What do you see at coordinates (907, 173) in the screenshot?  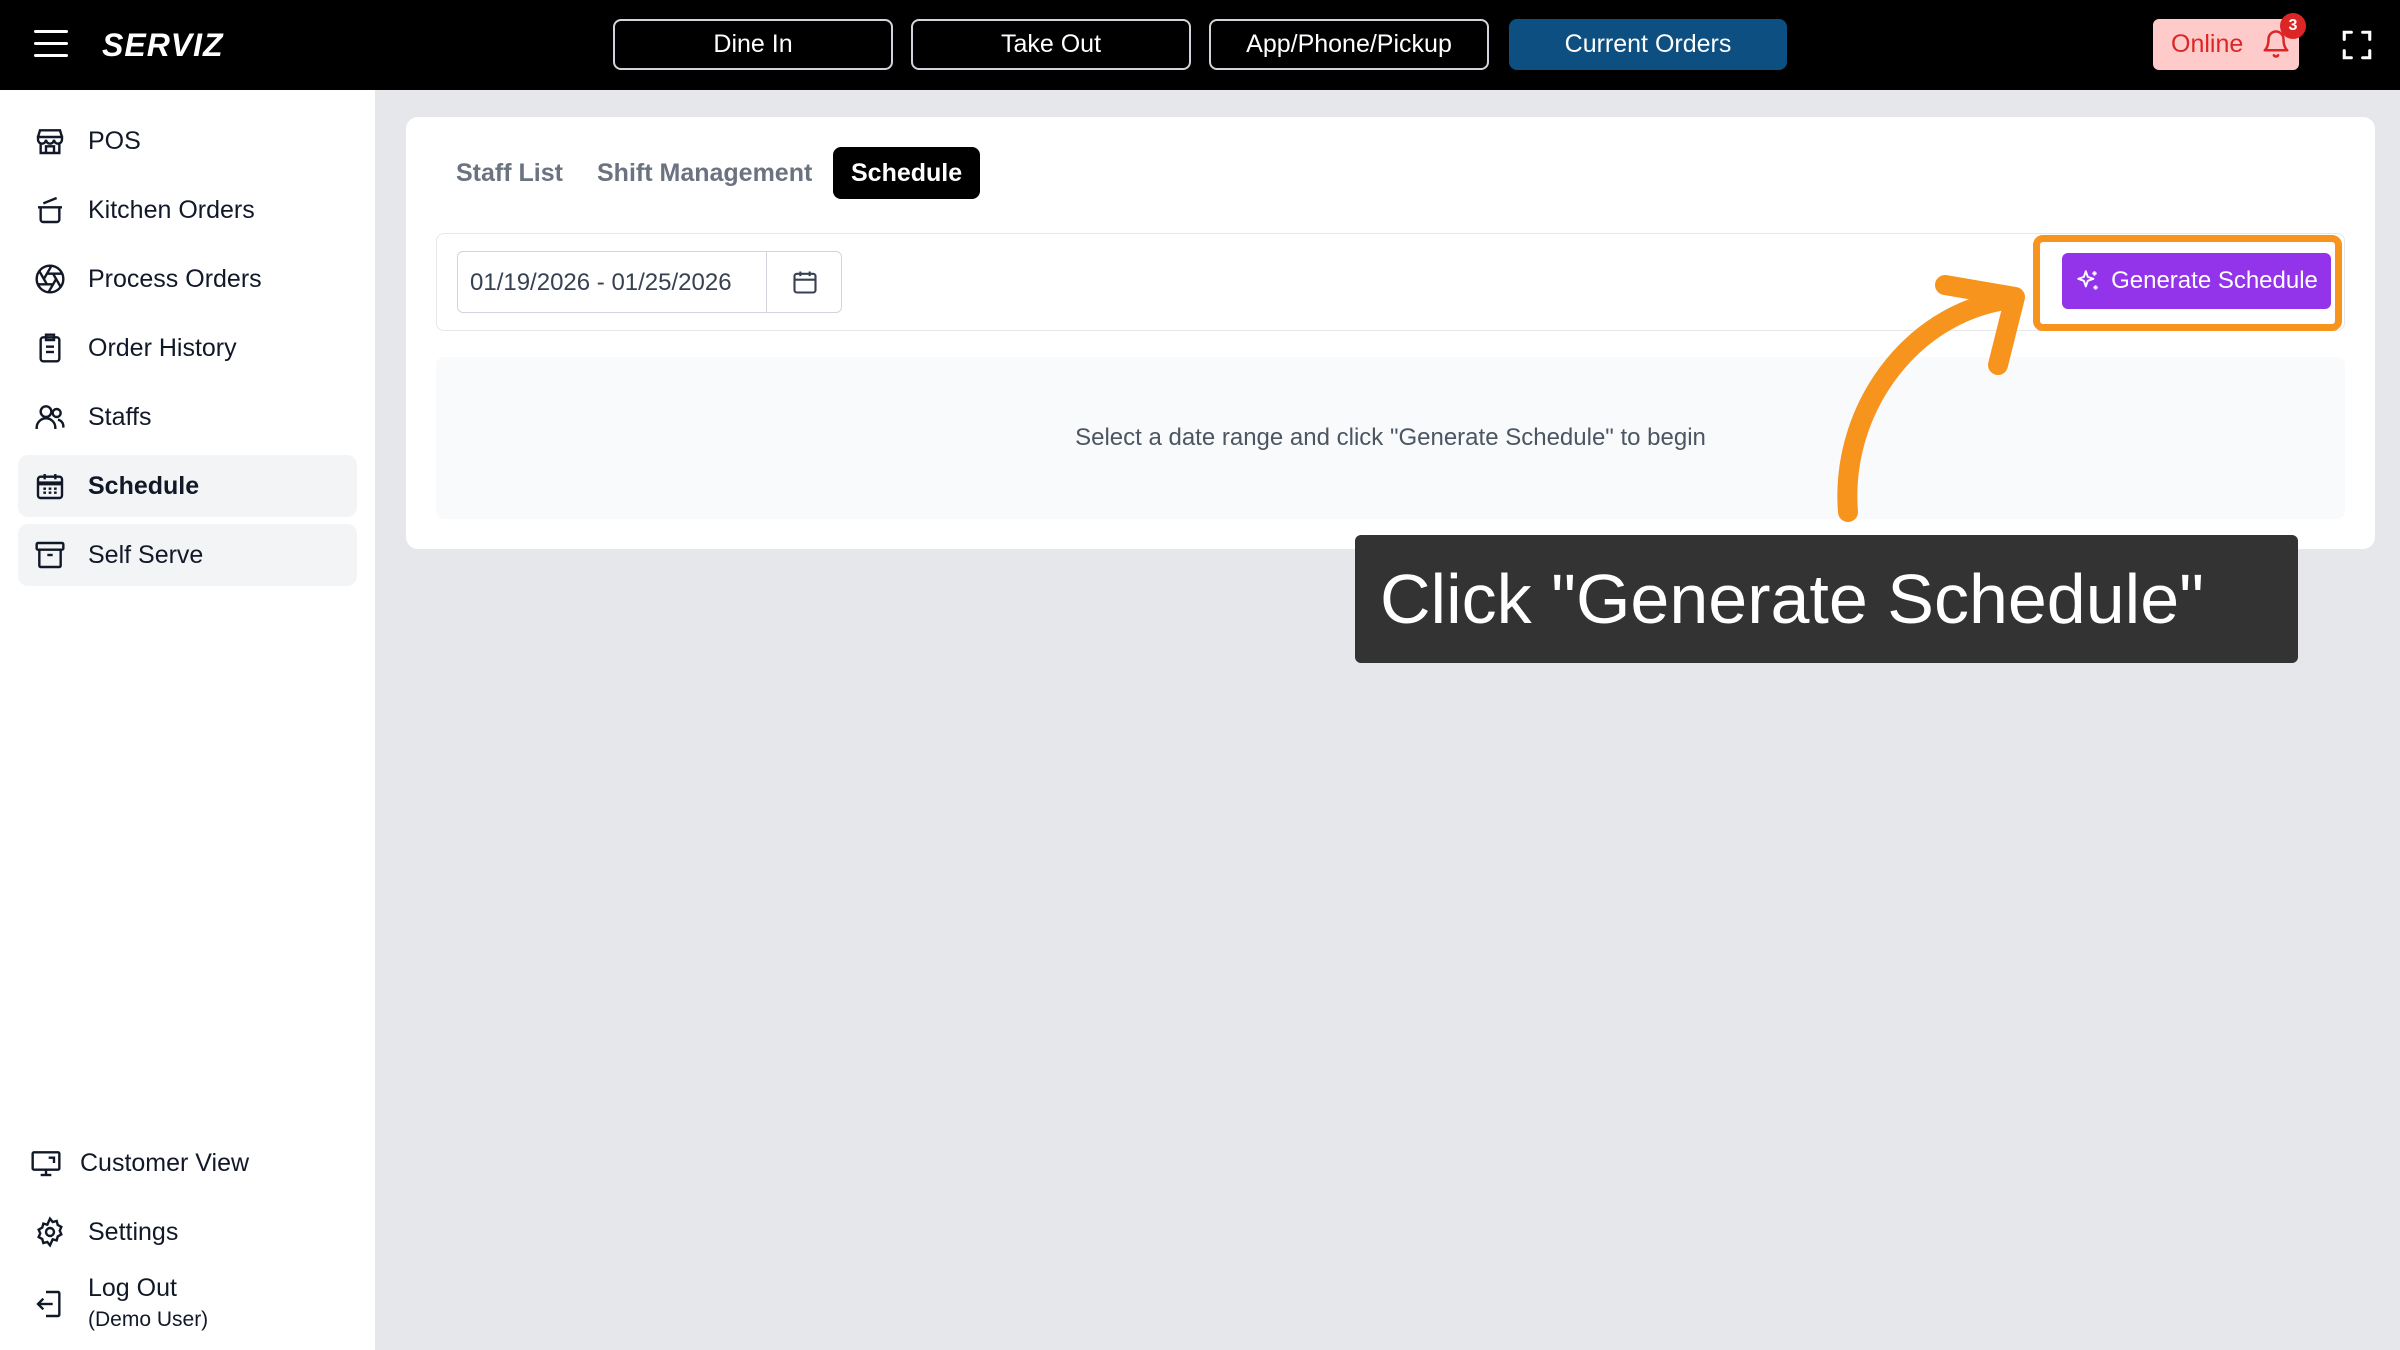 I see `tab-schedule: Schedule` at bounding box center [907, 173].